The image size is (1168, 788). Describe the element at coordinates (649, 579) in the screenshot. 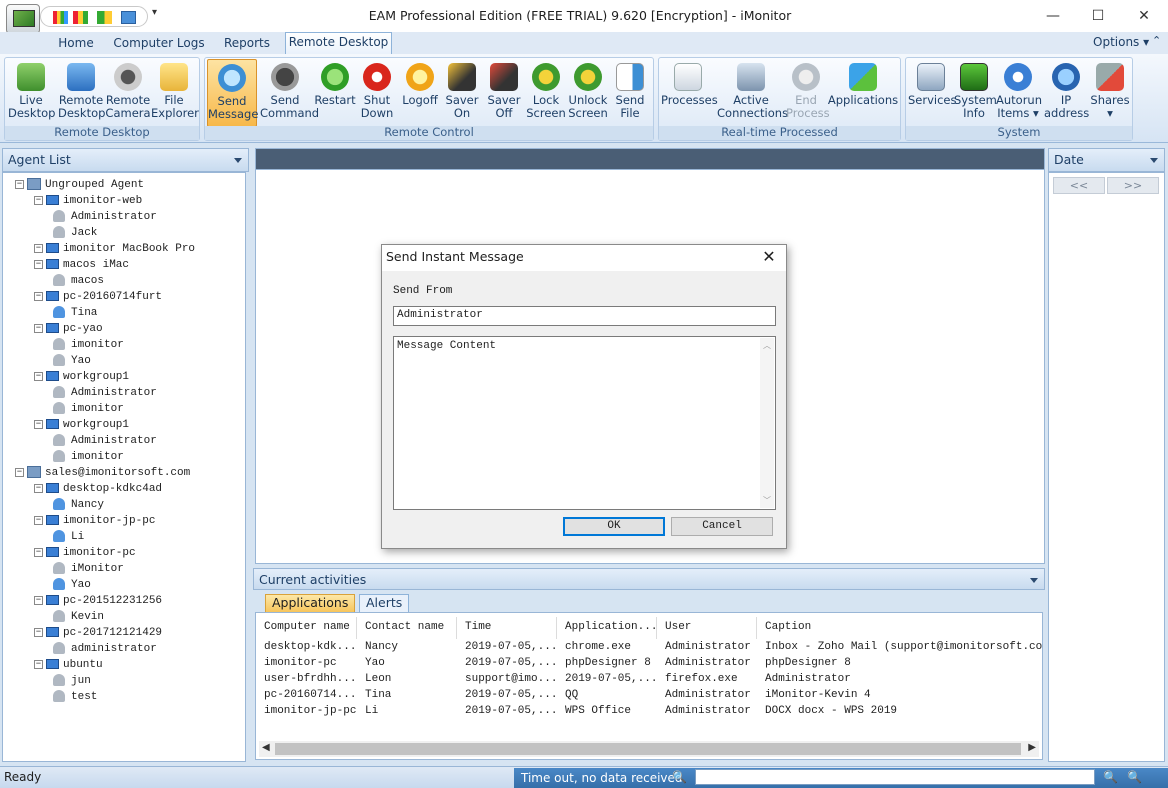

I see `current-activities-header: Current activities` at that location.